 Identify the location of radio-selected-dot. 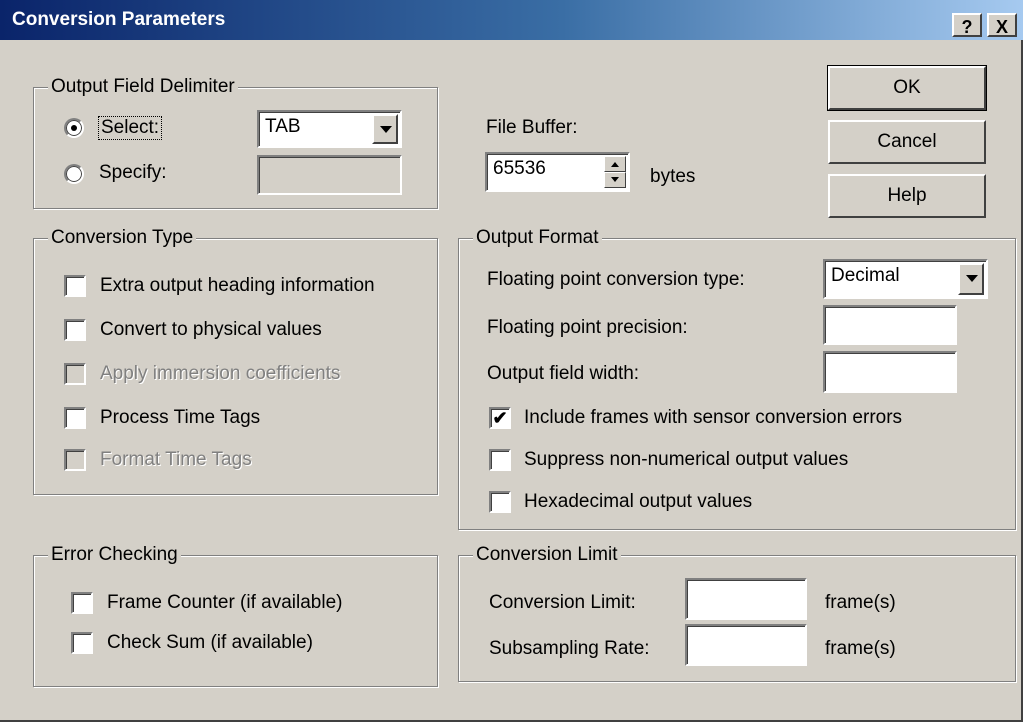
(74, 128).